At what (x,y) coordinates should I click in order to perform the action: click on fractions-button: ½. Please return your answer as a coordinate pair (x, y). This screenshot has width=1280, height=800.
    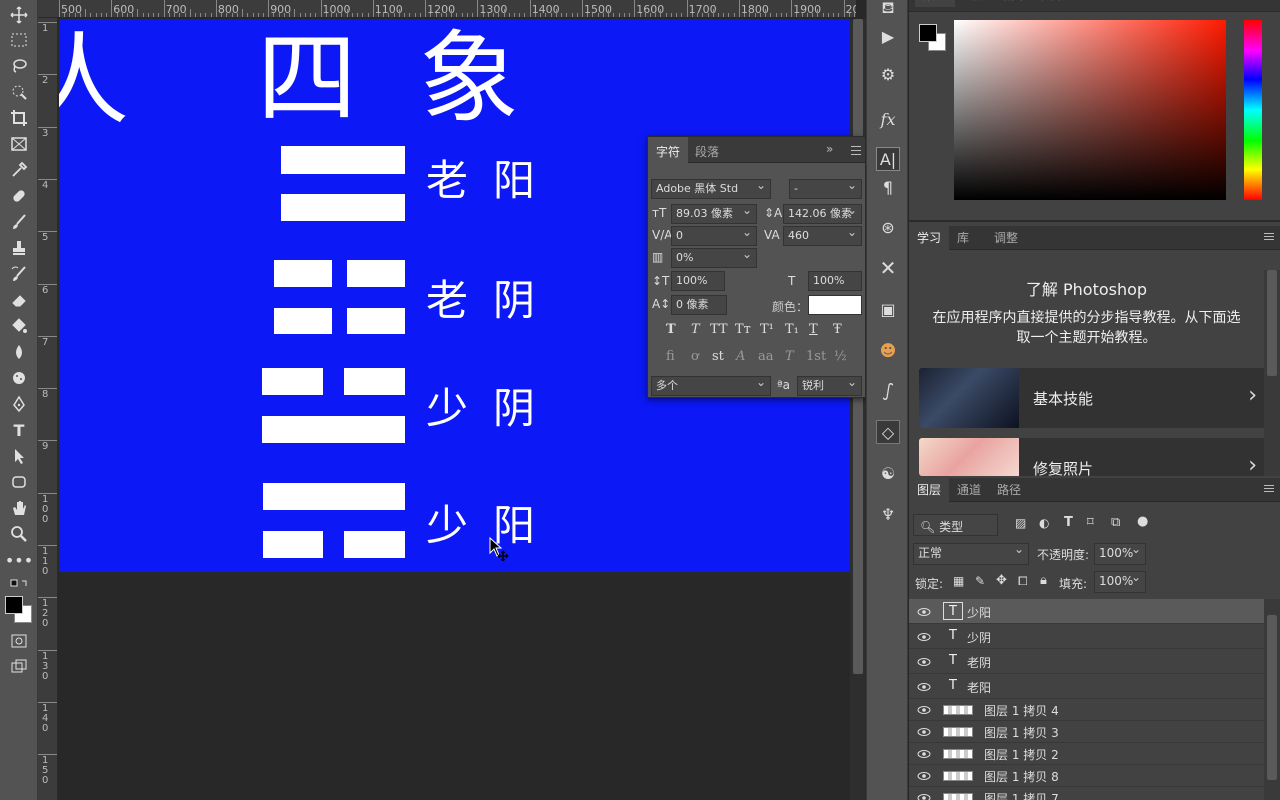
    Looking at the image, I should click on (840, 356).